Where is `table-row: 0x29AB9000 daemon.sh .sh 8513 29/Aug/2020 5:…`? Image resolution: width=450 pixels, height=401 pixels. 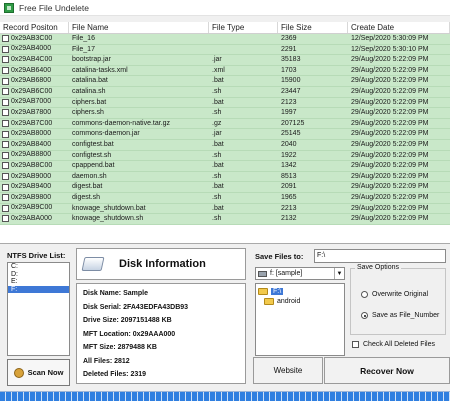
table-row: 0x29AB9000 daemon.sh .sh 8513 29/Aug/2020 5:… is located at coordinates (225, 177).